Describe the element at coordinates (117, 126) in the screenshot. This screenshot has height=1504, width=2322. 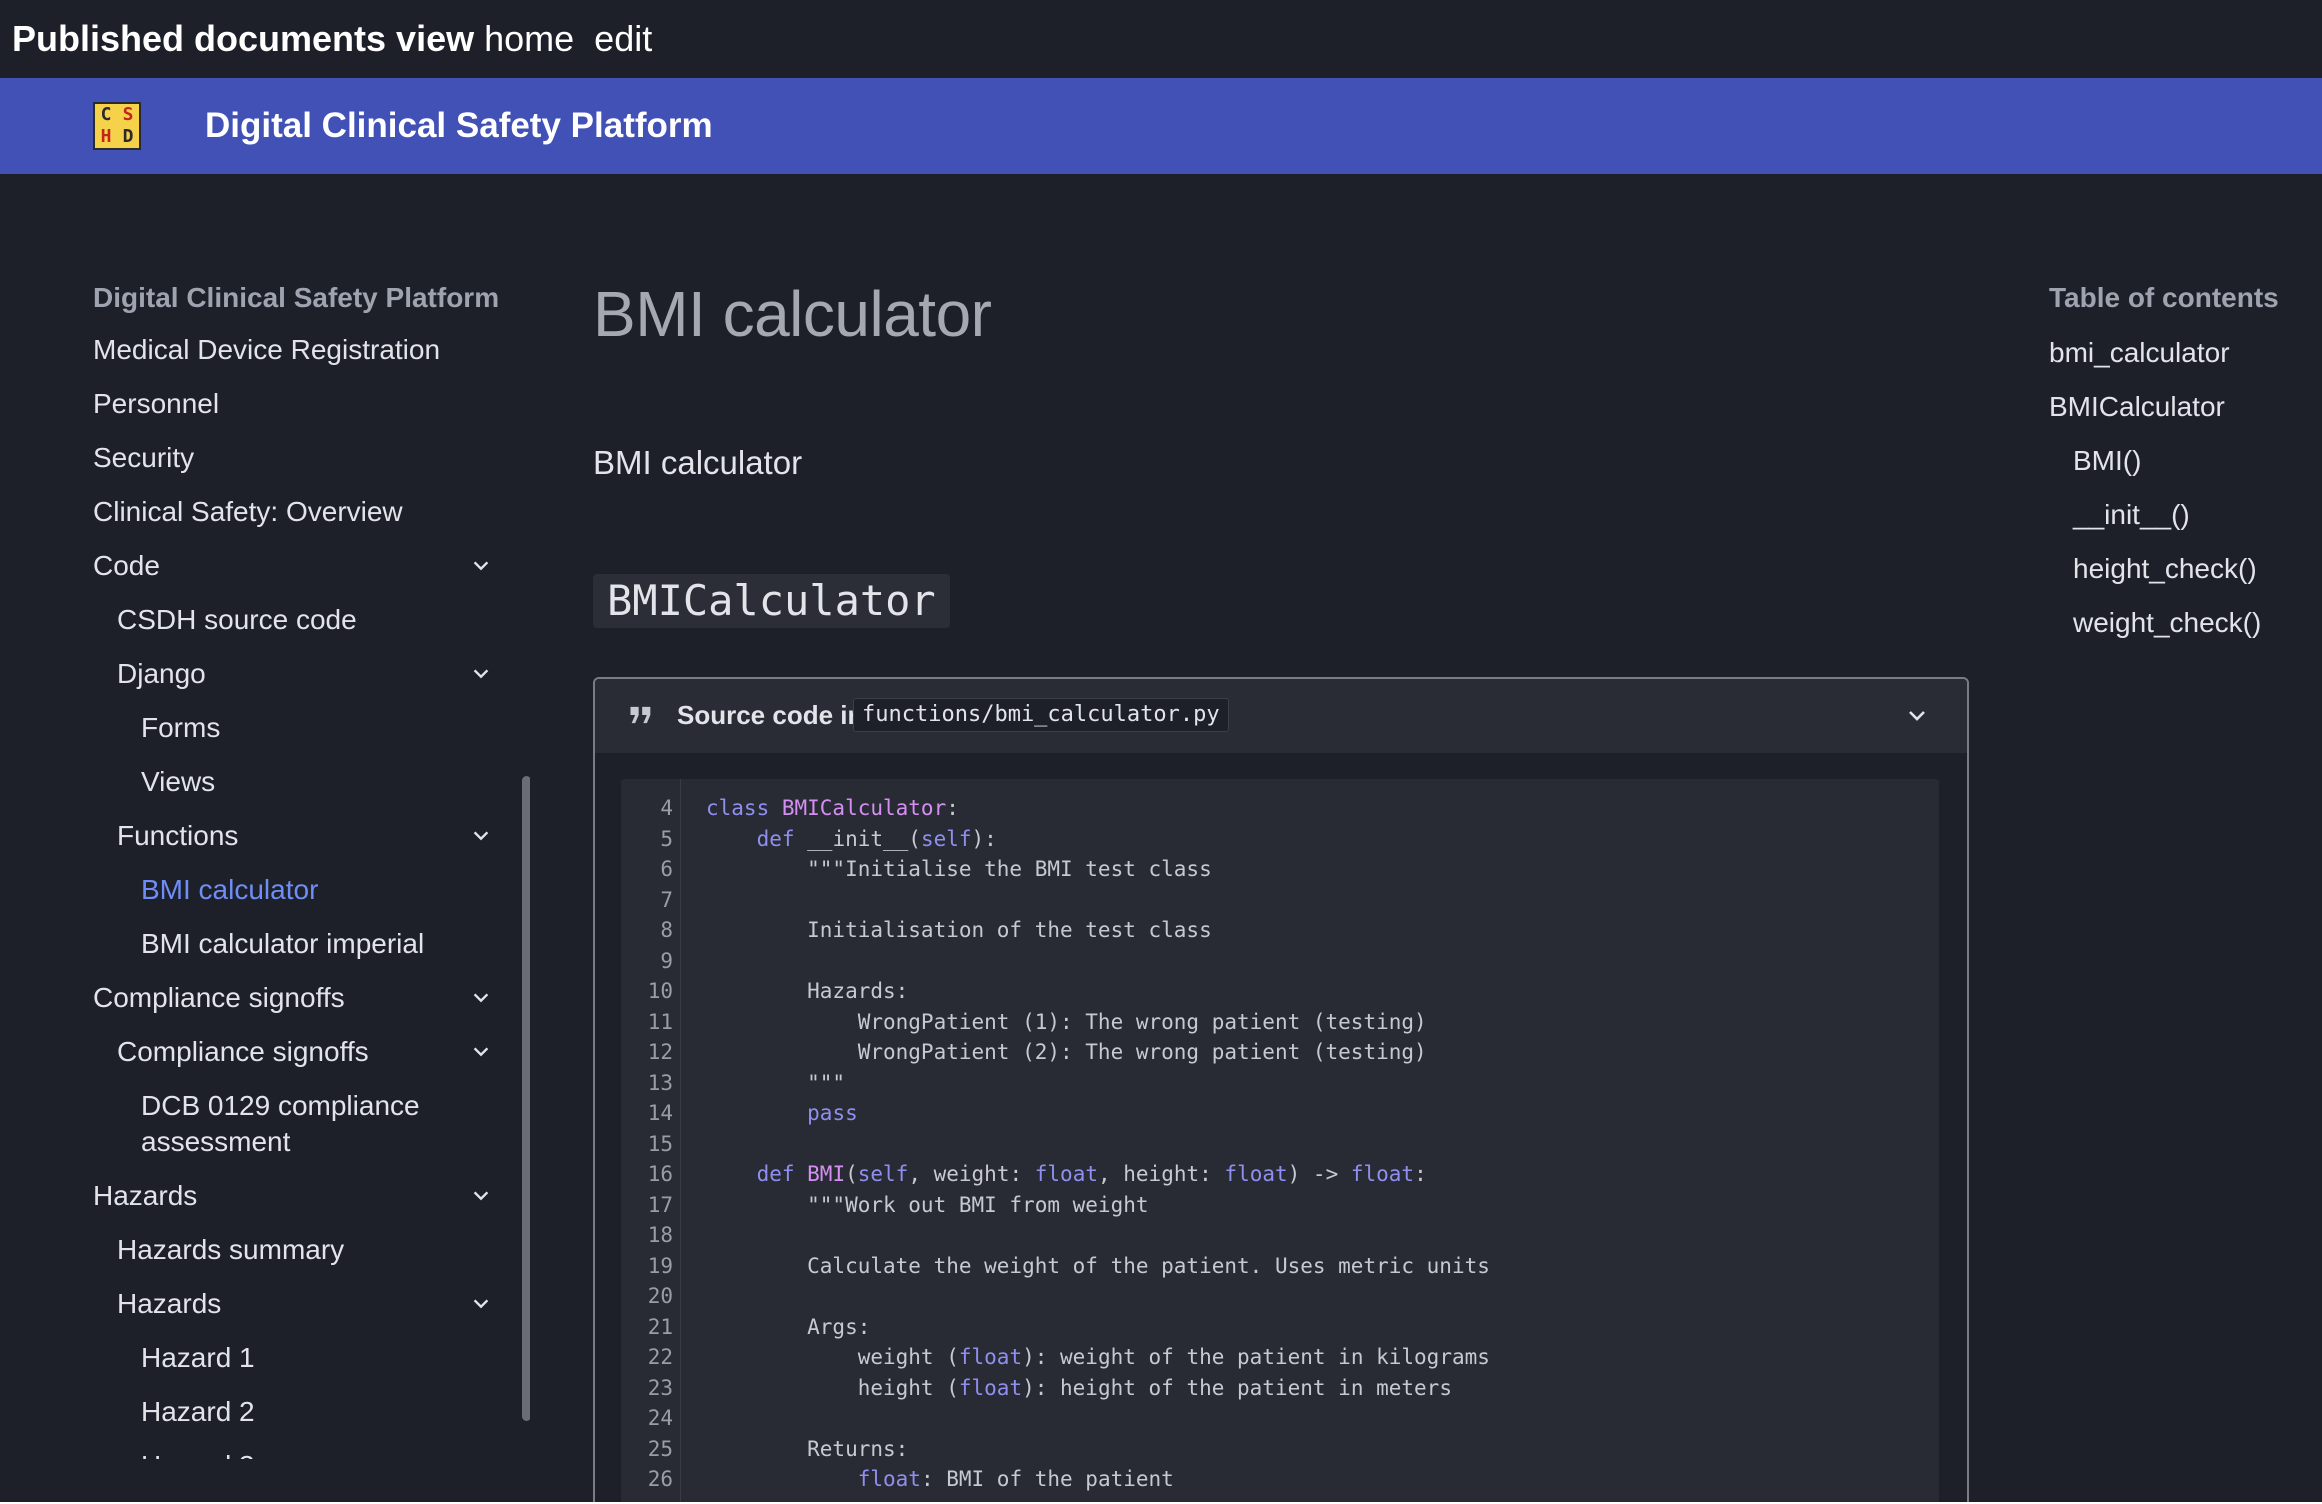
I see `logo-icon: C S H D` at that location.